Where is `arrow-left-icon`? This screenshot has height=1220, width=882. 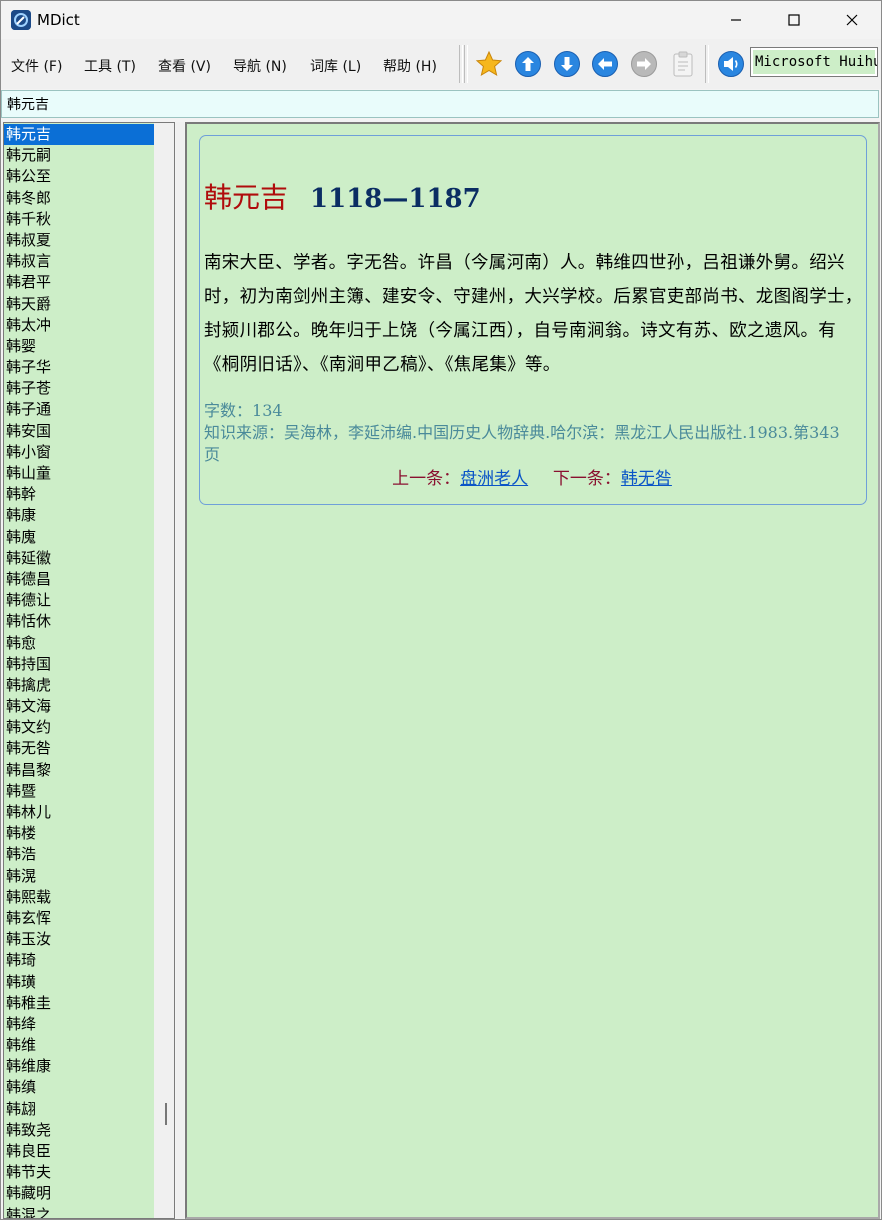 arrow-left-icon is located at coordinates (605, 64).